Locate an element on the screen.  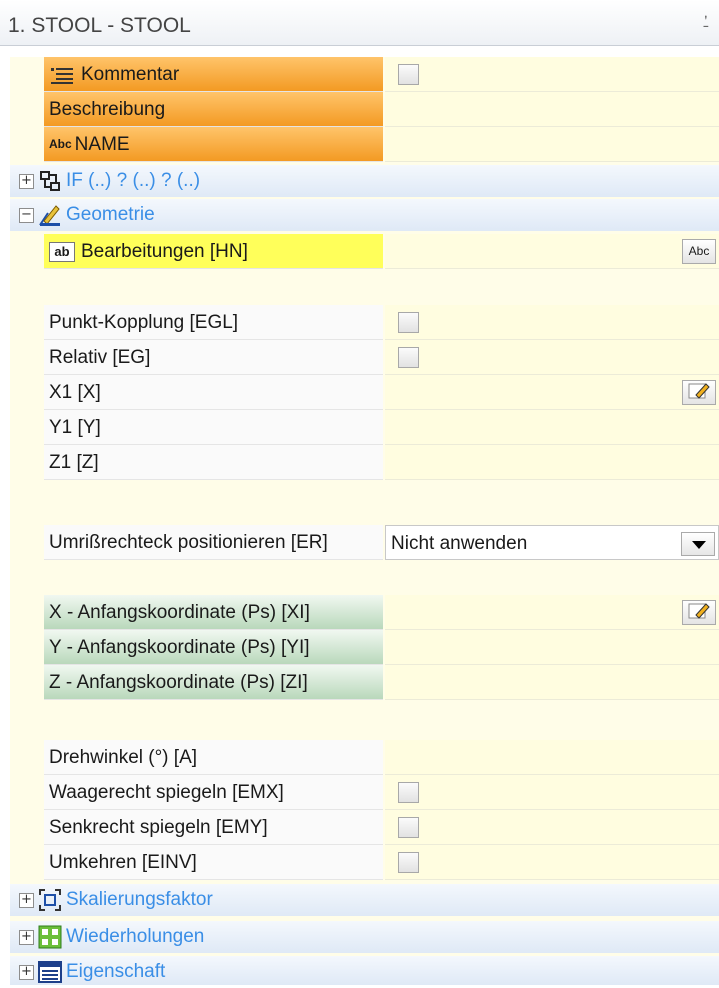
collapse-icon: − is located at coordinates (26, 215).